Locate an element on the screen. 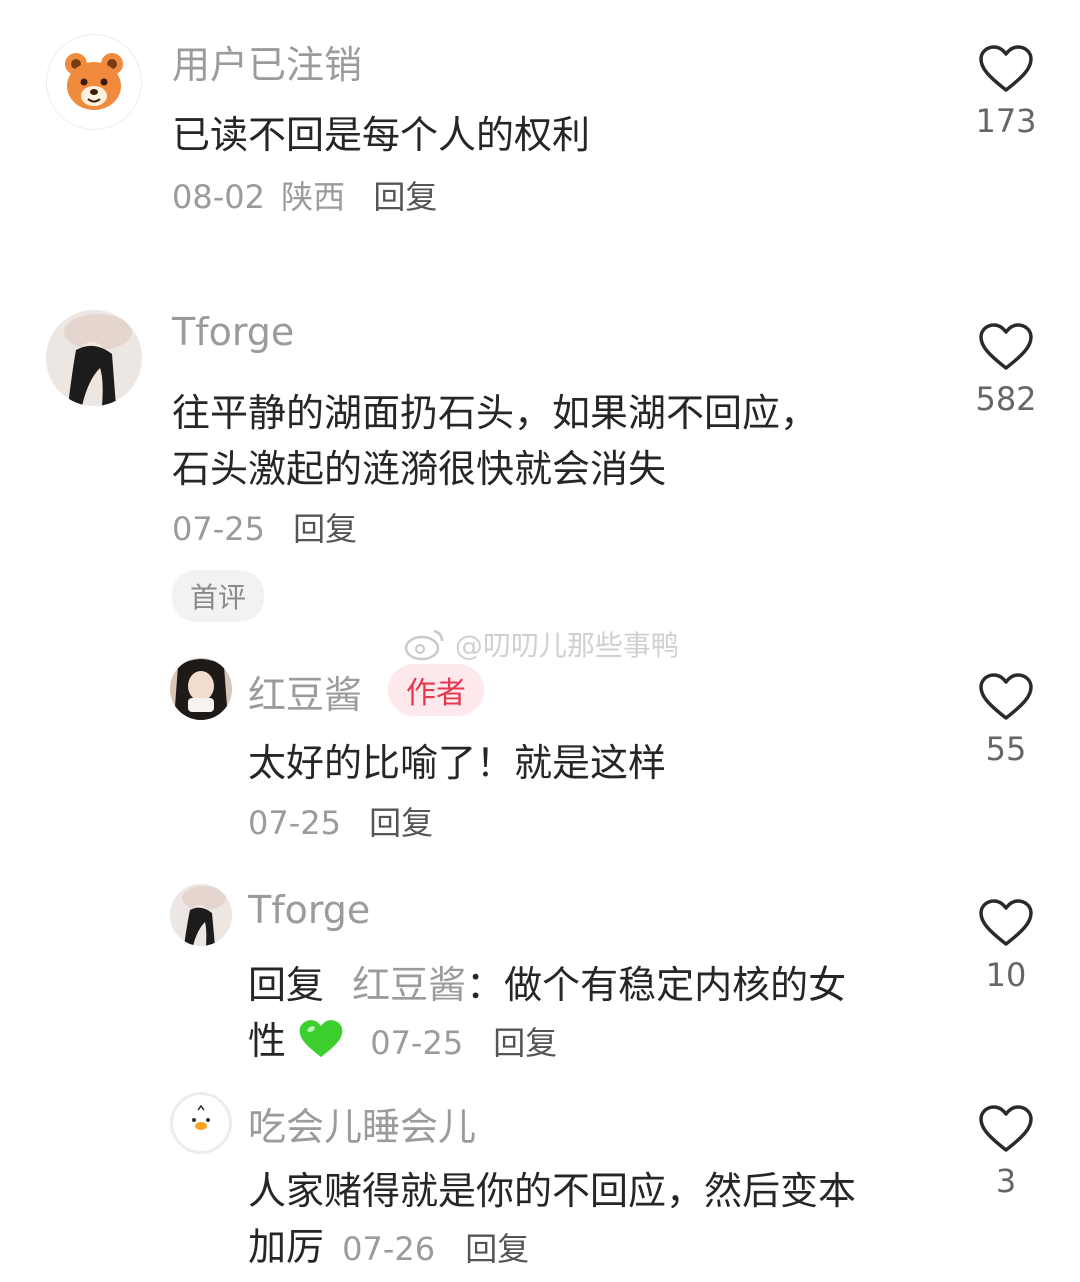 This screenshot has height=1282, width=1080. comment-location: 陕西 is located at coordinates (313, 197).